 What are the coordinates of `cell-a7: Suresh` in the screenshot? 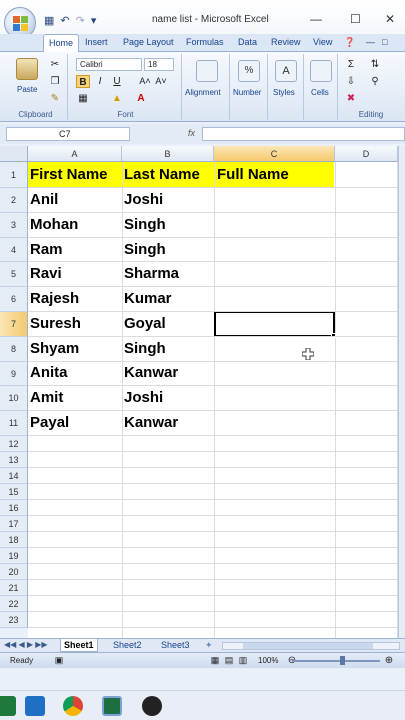 It's located at (55, 323).